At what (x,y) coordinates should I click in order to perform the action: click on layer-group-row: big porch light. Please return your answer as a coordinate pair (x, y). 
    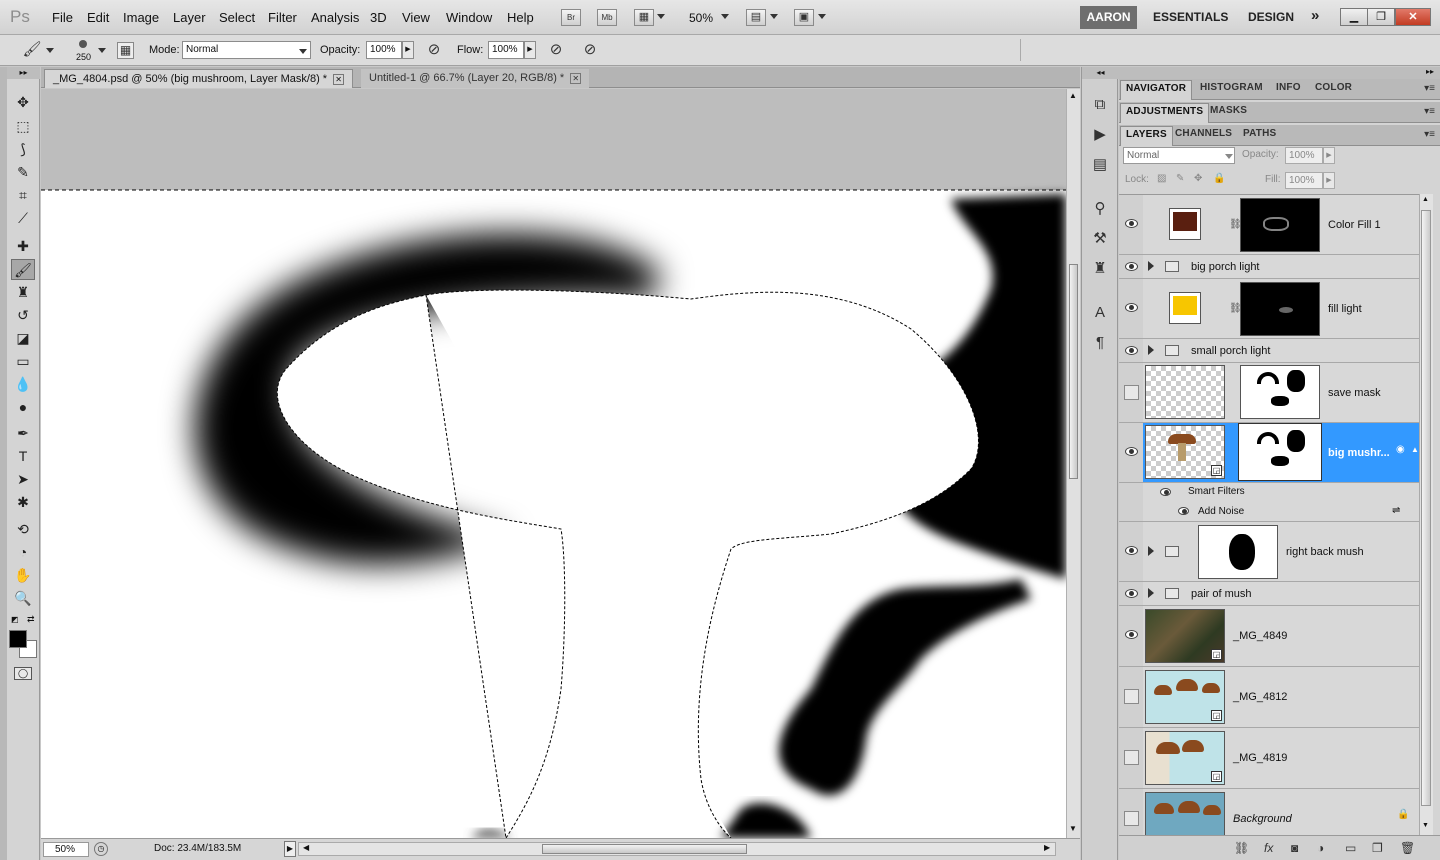
    Looking at the image, I should click on (1281, 267).